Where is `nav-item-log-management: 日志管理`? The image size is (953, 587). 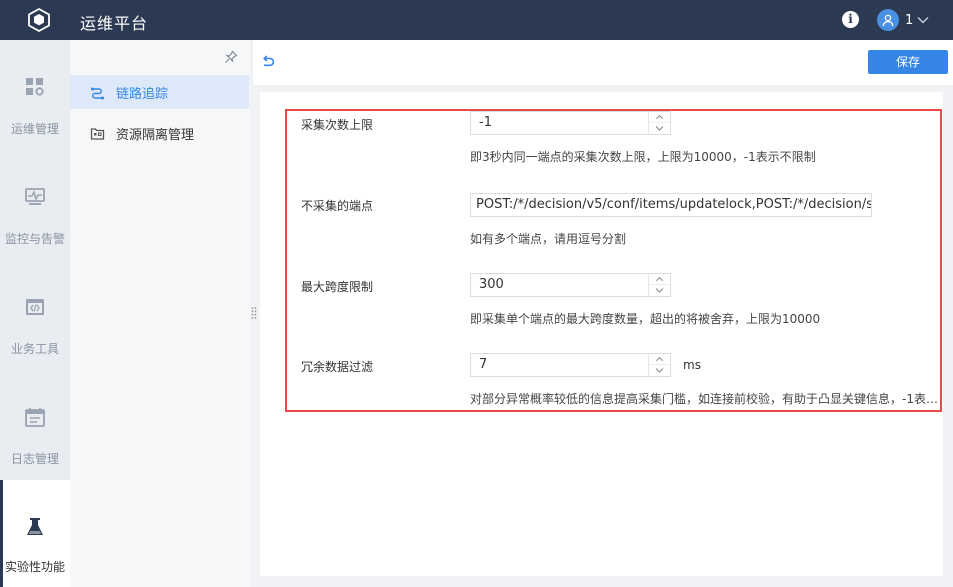
nav-item-log-management: 日志管理 is located at coordinates (35, 425).